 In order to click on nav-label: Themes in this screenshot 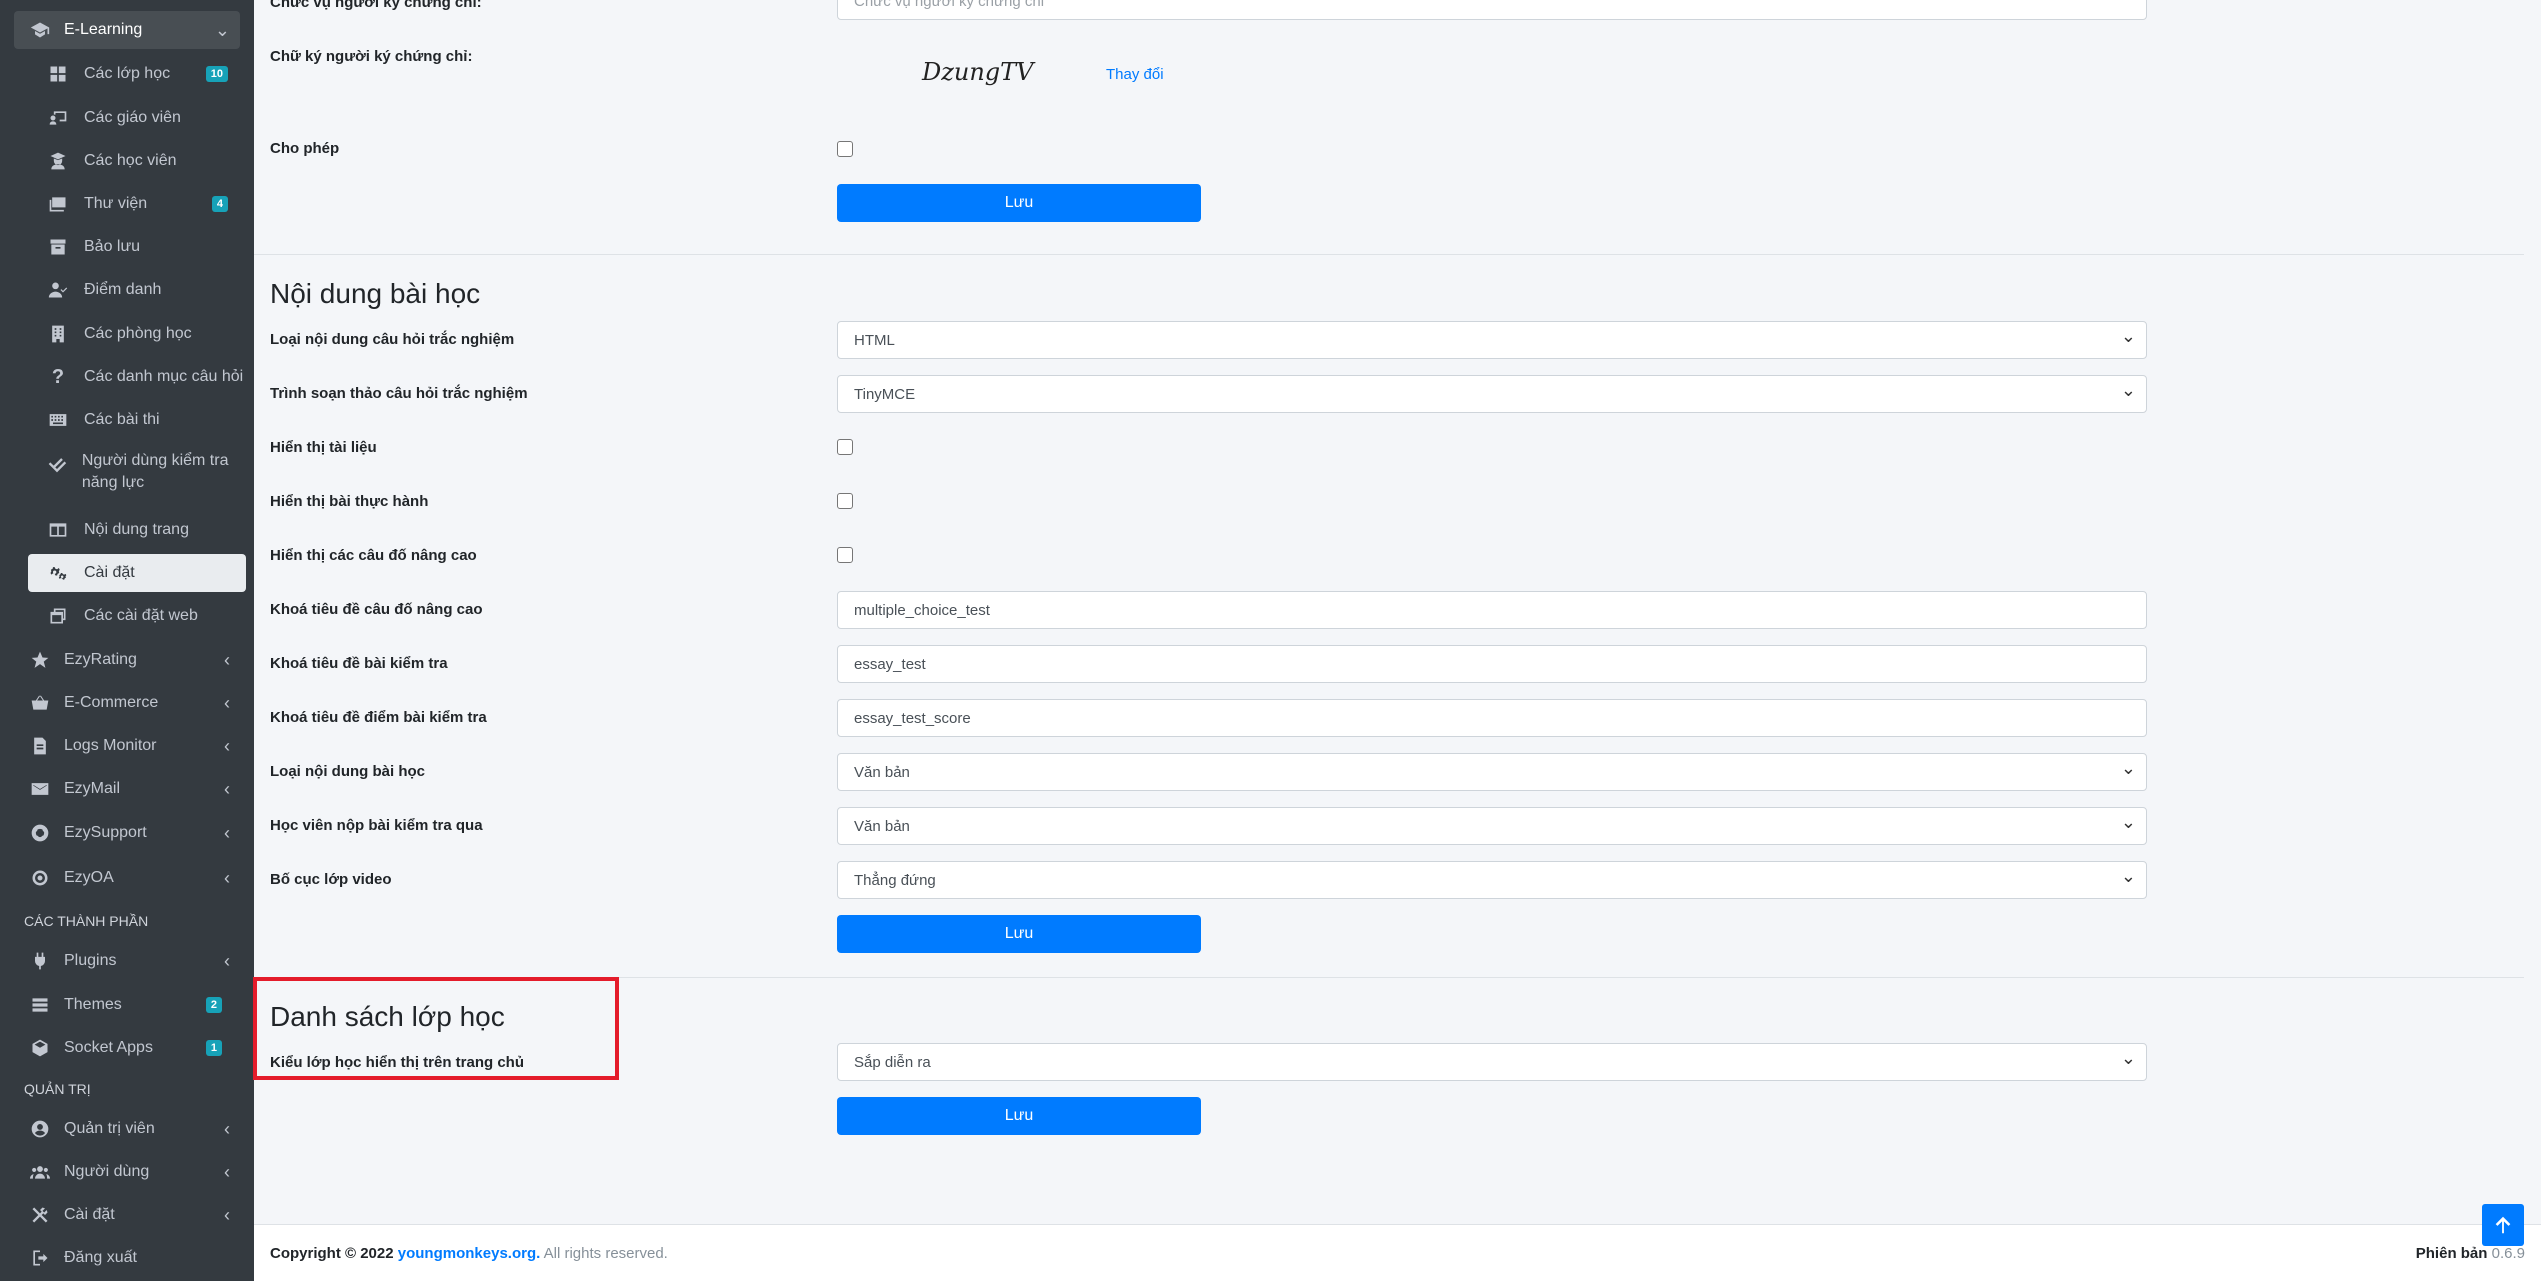, I will do `click(93, 1004)`.